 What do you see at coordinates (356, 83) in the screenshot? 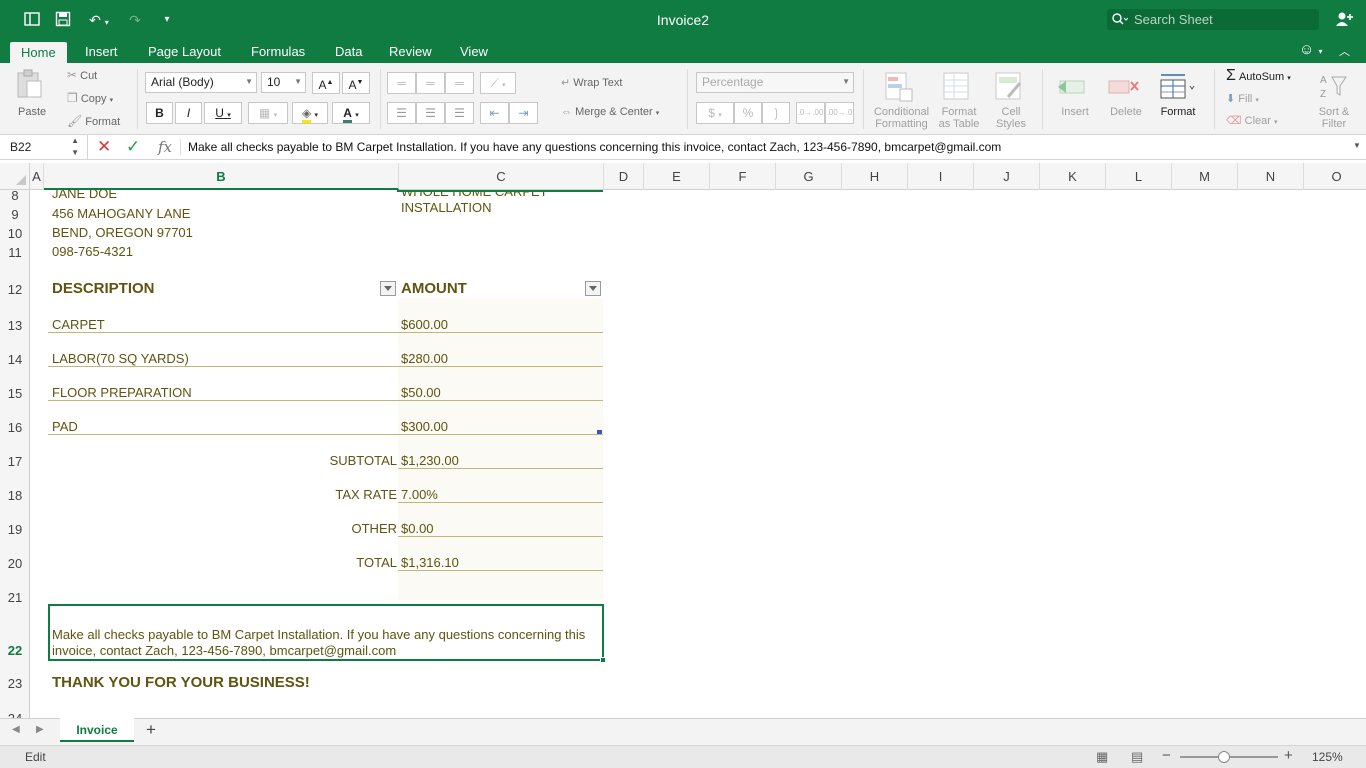
I see `decrease-font-size-button: A▼` at bounding box center [356, 83].